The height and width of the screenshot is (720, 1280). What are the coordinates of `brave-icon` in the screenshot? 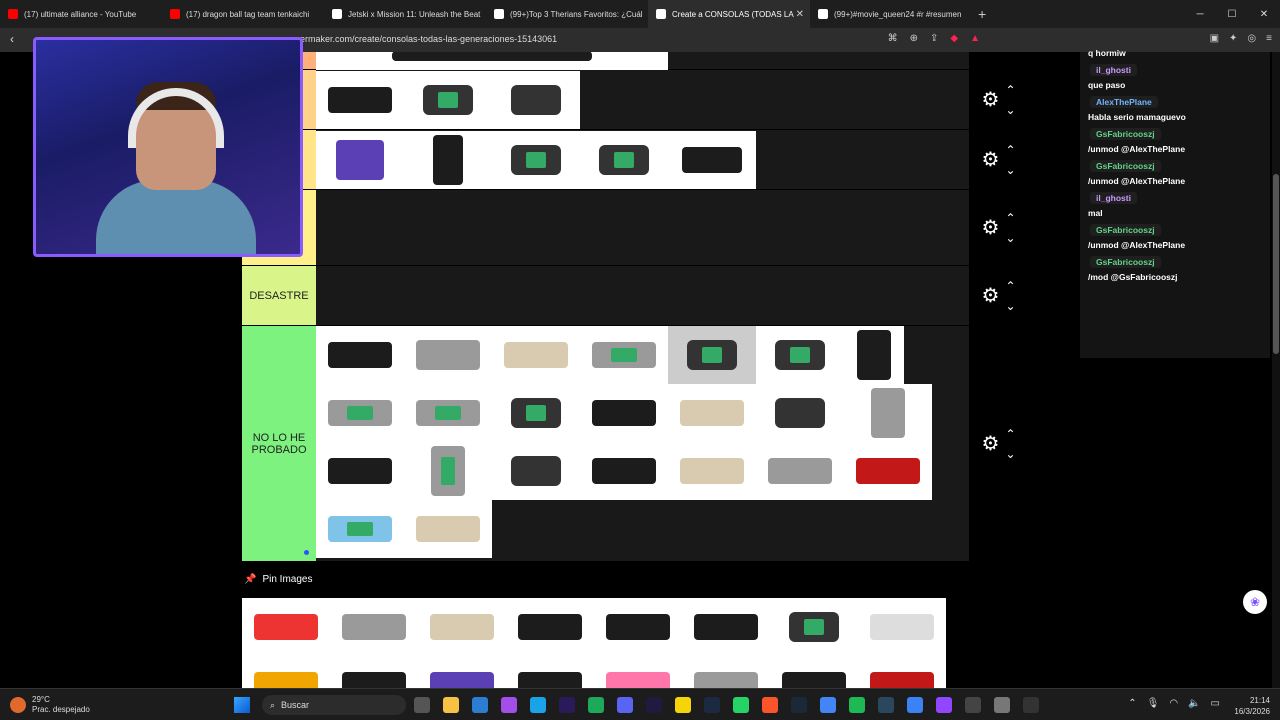 It's located at (770, 705).